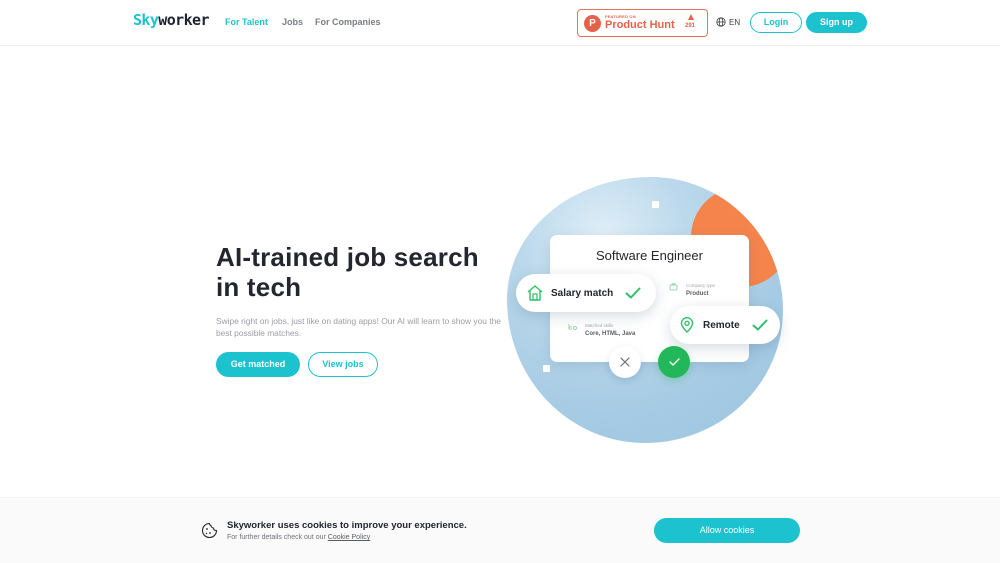 The width and height of the screenshot is (1000, 563). Describe the element at coordinates (776, 22) in the screenshot. I see `login-button: Login` at that location.